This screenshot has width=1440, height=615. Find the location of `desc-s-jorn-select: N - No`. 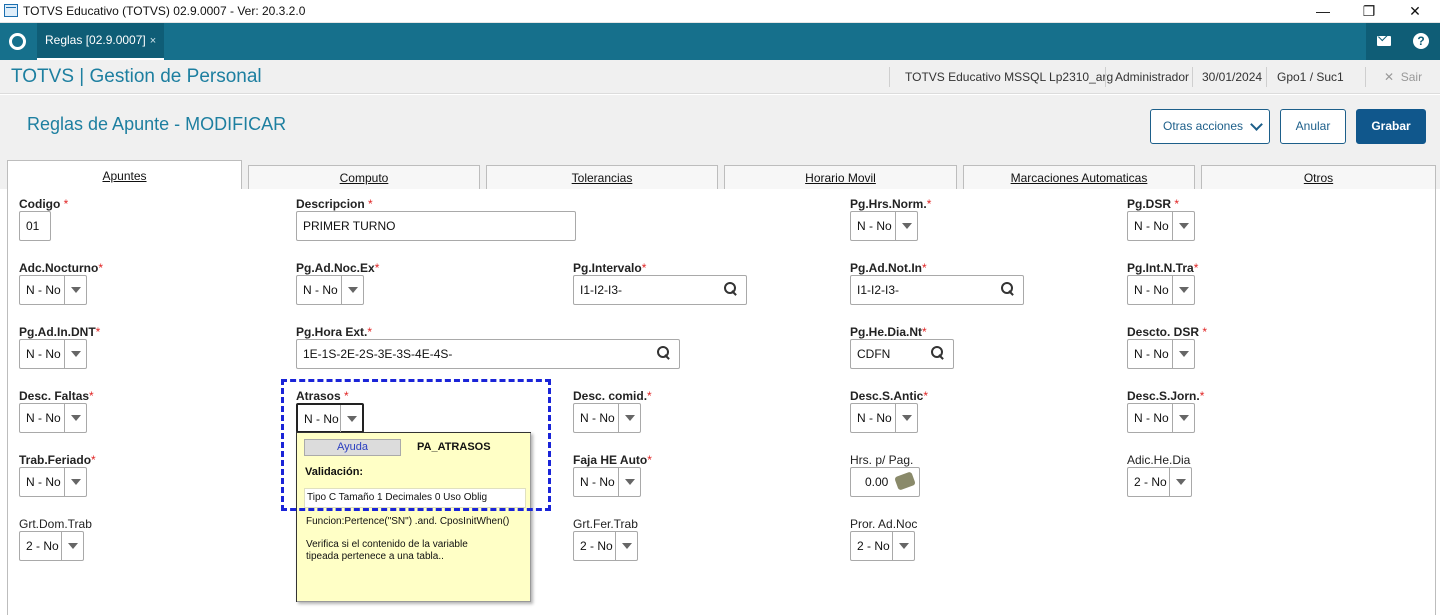

desc-s-jorn-select: N - No is located at coordinates (1161, 418).